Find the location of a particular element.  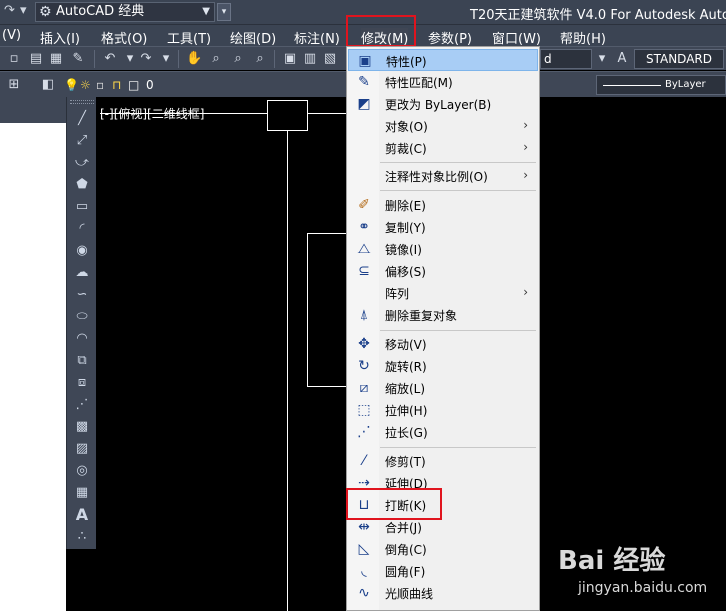

menu-item-label: 拉伸(H) is located at coordinates (406, 411).